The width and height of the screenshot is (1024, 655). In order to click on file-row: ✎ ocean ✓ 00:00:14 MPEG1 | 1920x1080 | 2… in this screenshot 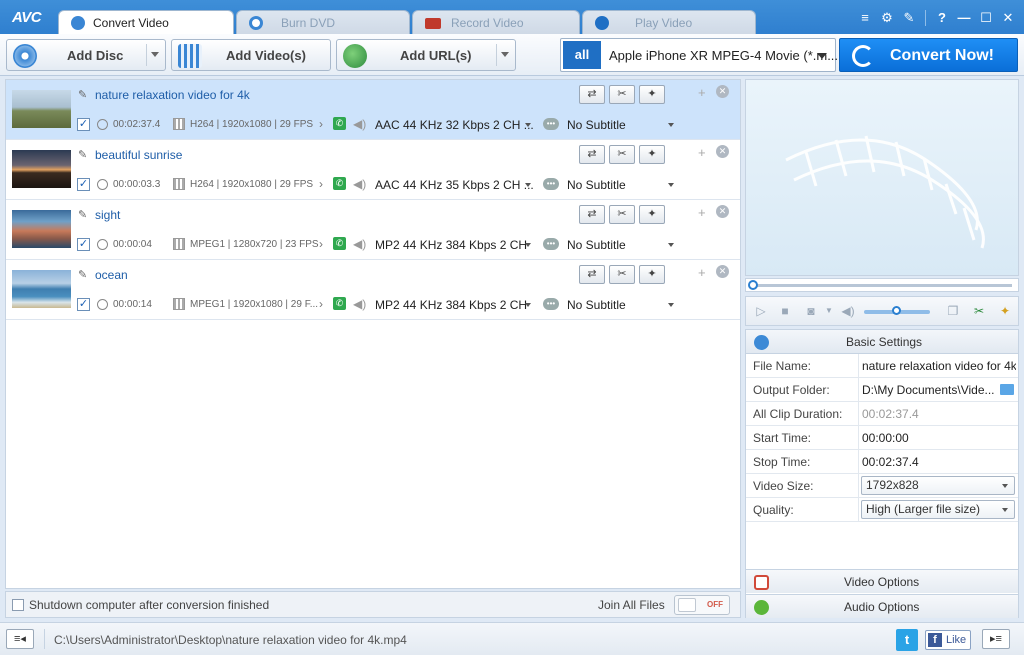, I will do `click(373, 290)`.